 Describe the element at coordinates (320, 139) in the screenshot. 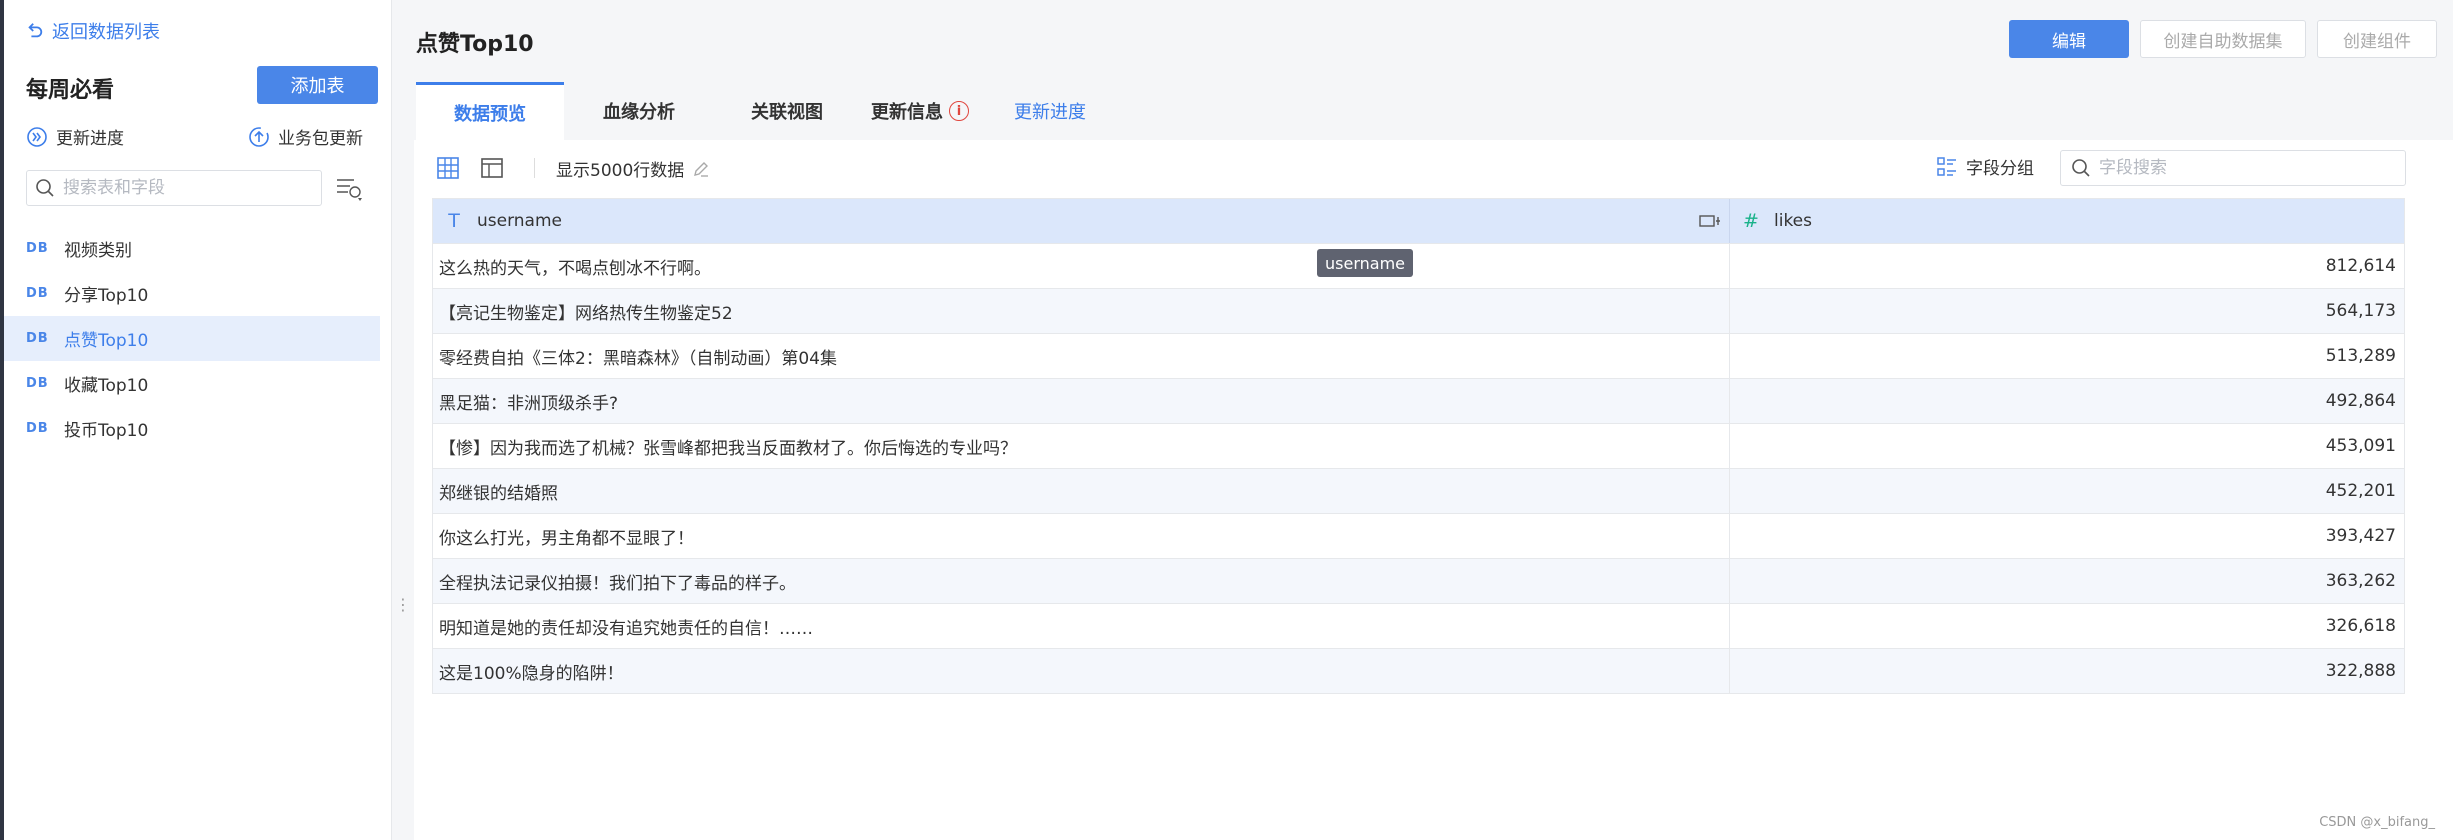

I see `package-update-label: 业务包更新` at that location.